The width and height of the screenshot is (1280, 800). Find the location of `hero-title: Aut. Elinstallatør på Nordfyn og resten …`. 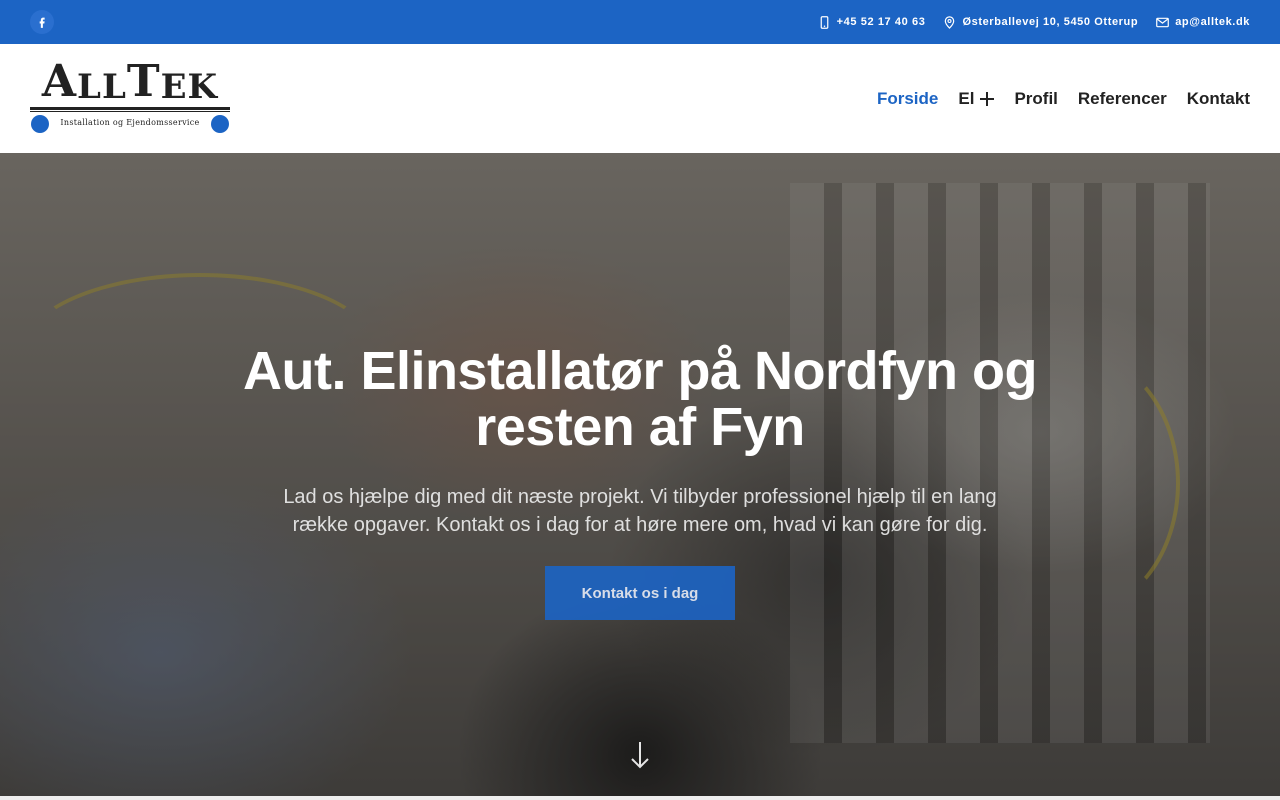

hero-title: Aut. Elinstallatør på Nordfyn og resten … is located at coordinates (640, 399).